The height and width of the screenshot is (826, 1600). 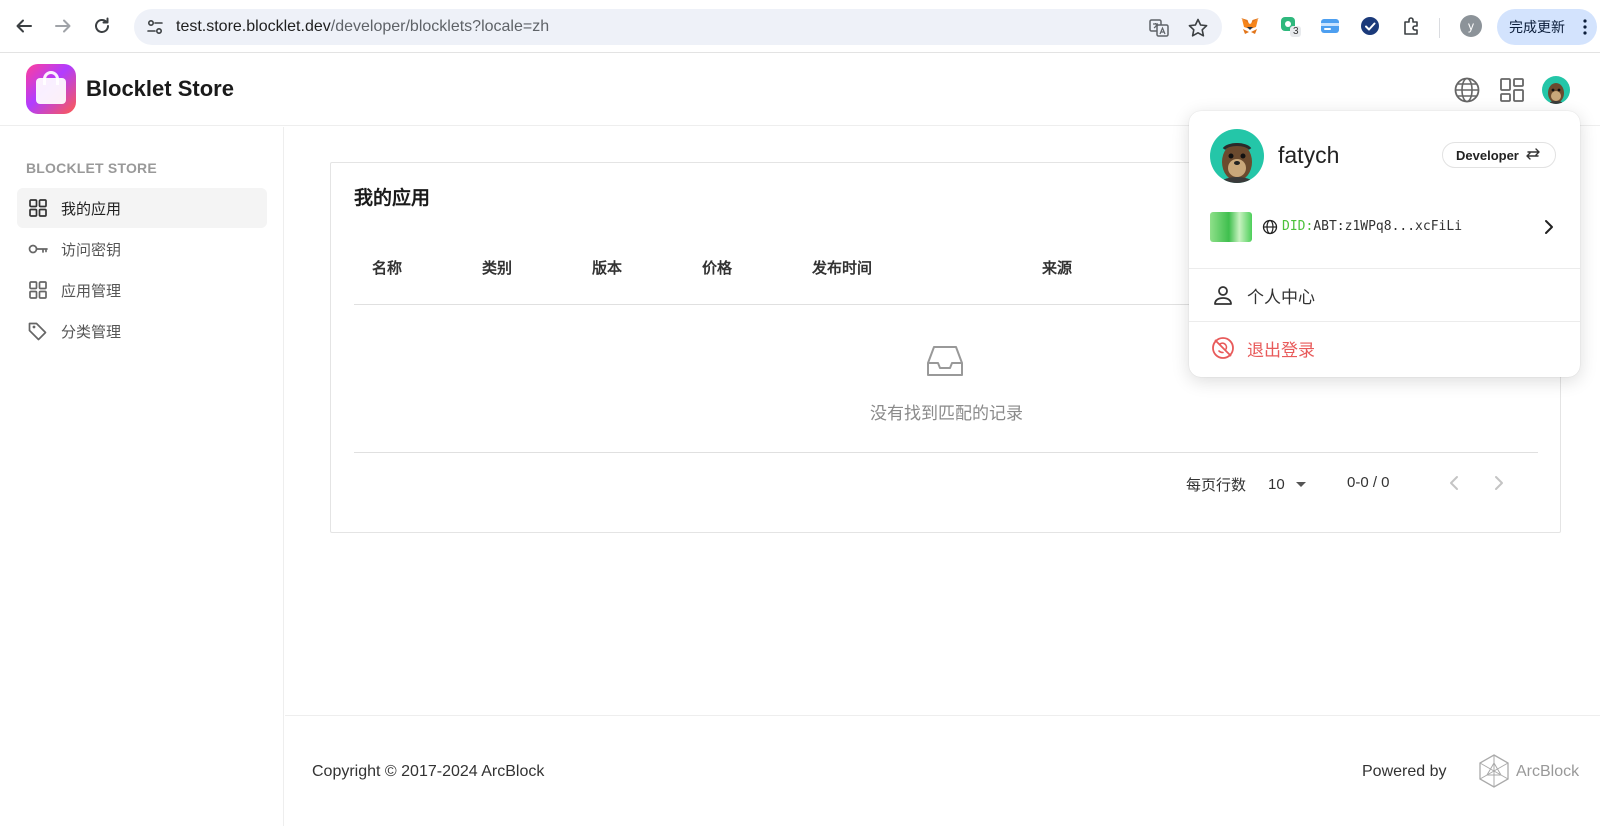 I want to click on metamask-fox-icon, so click(x=1250, y=26).